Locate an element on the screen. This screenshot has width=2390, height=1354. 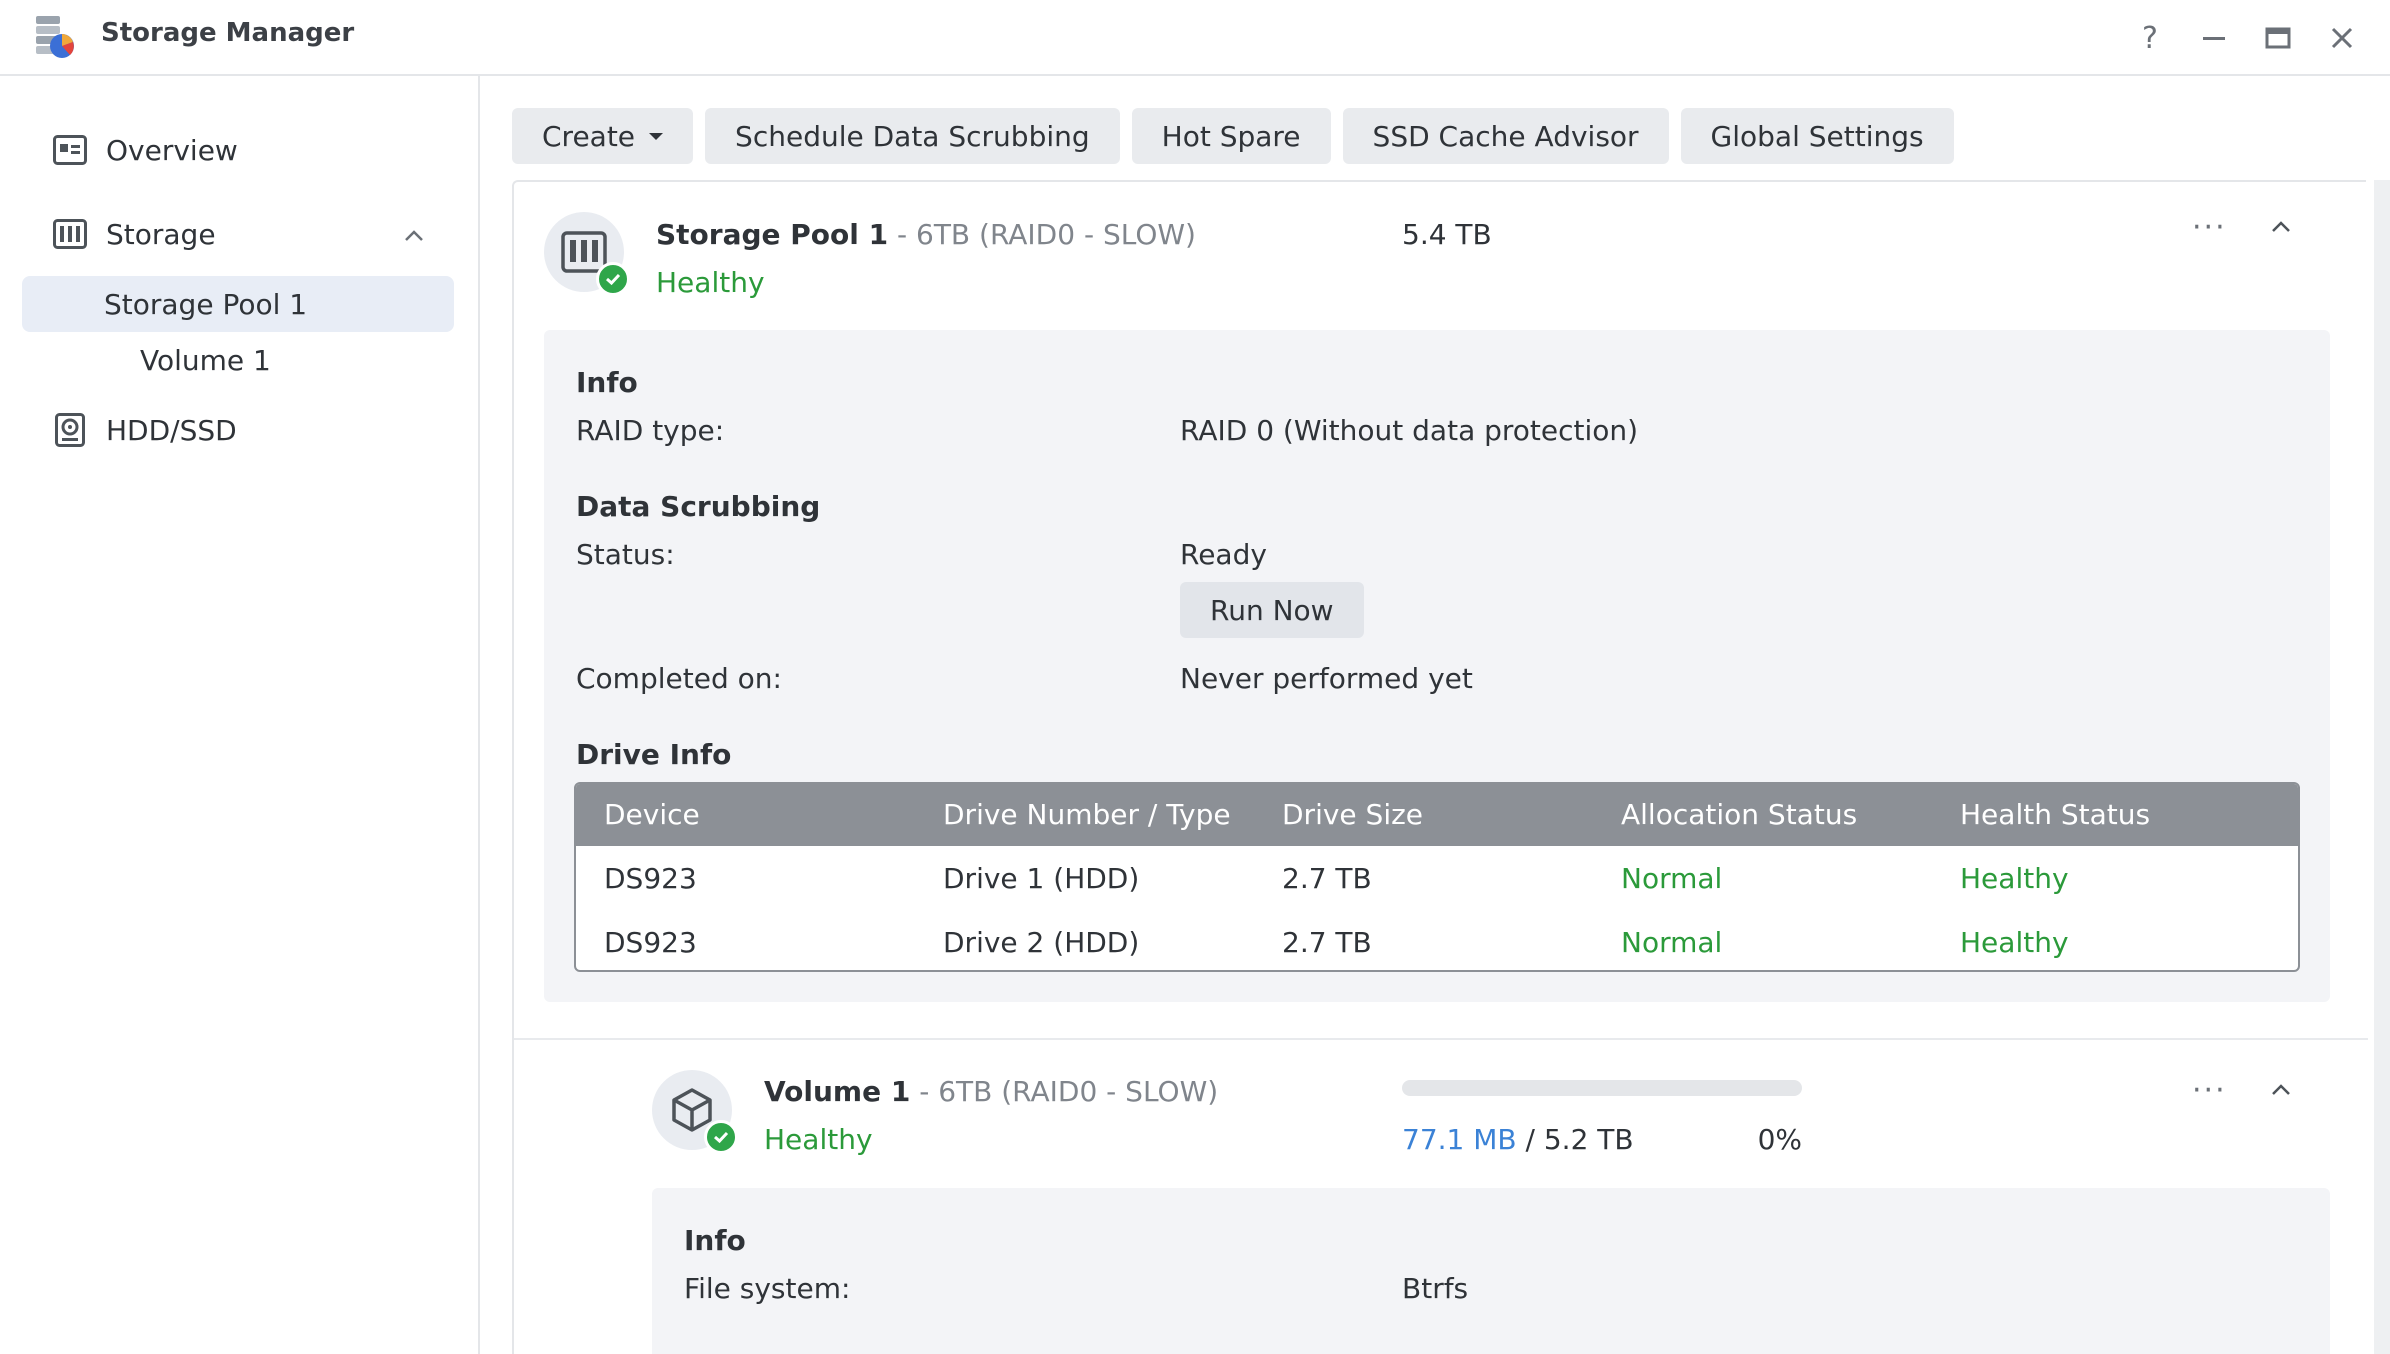
column-header-drive-number: Drive Number / Type is located at coordinates (1087, 814).